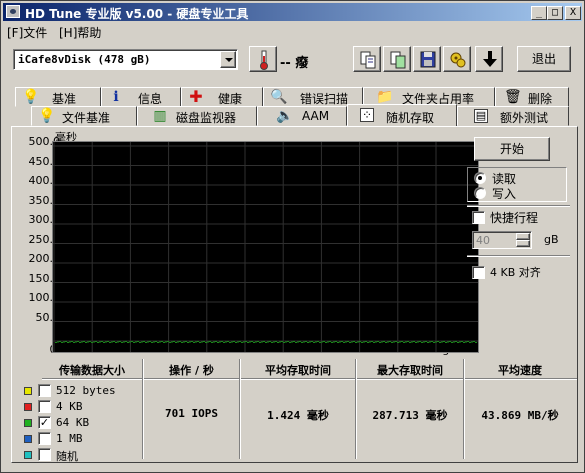  Describe the element at coordinates (84, 116) in the screenshot. I see `tab-file-benchmark: 💡 文件基准` at that location.